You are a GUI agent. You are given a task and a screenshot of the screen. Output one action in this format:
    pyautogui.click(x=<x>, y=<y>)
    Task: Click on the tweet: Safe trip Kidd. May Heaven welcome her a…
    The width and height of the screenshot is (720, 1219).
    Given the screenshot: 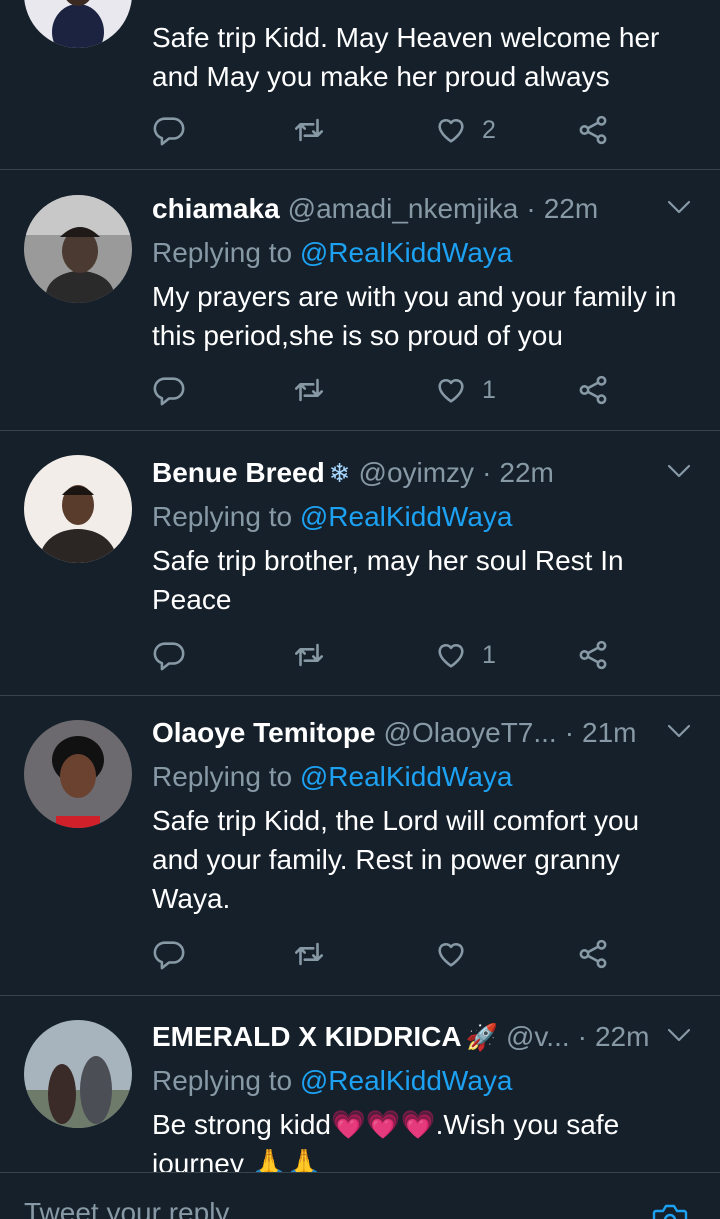 What is the action you would take?
    pyautogui.click(x=360, y=85)
    